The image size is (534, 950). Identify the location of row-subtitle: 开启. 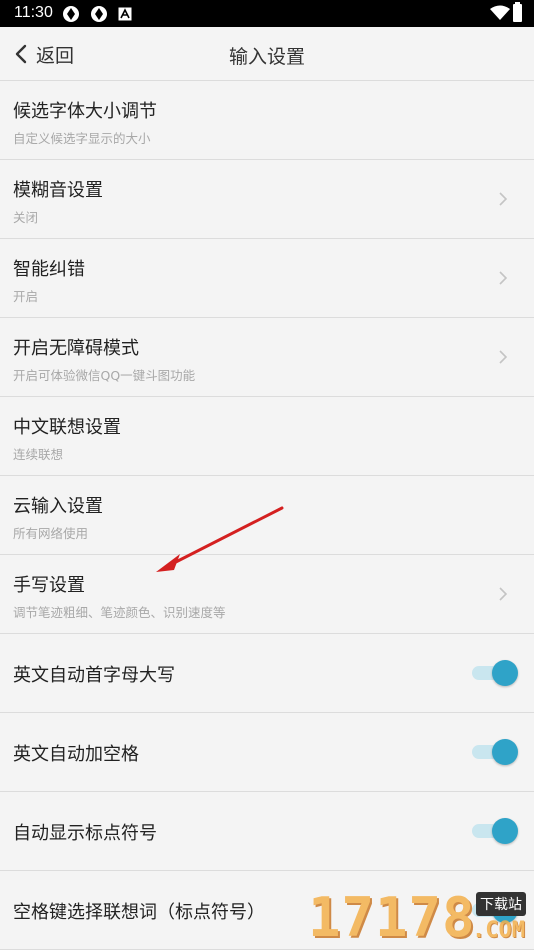
(26, 296).